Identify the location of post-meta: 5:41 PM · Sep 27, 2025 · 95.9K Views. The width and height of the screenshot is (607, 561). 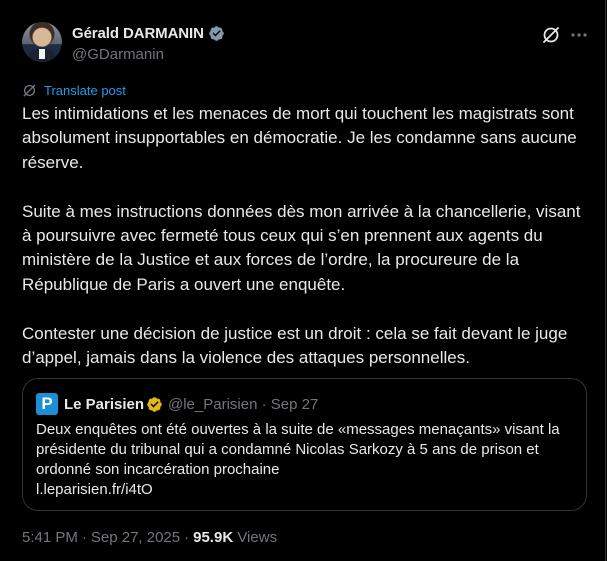
(149, 537).